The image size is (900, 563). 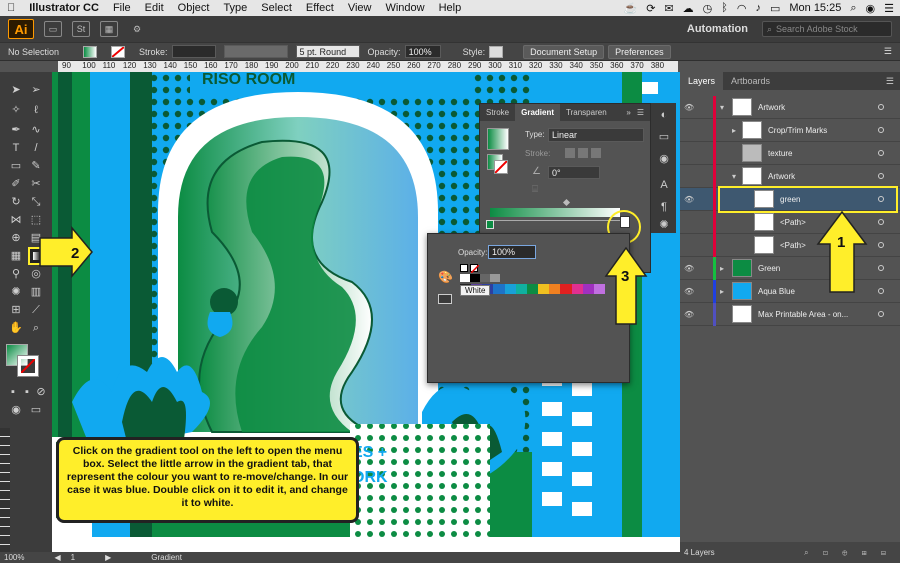 What do you see at coordinates (64, 8) in the screenshot?
I see `app-name: Illustrator CC` at bounding box center [64, 8].